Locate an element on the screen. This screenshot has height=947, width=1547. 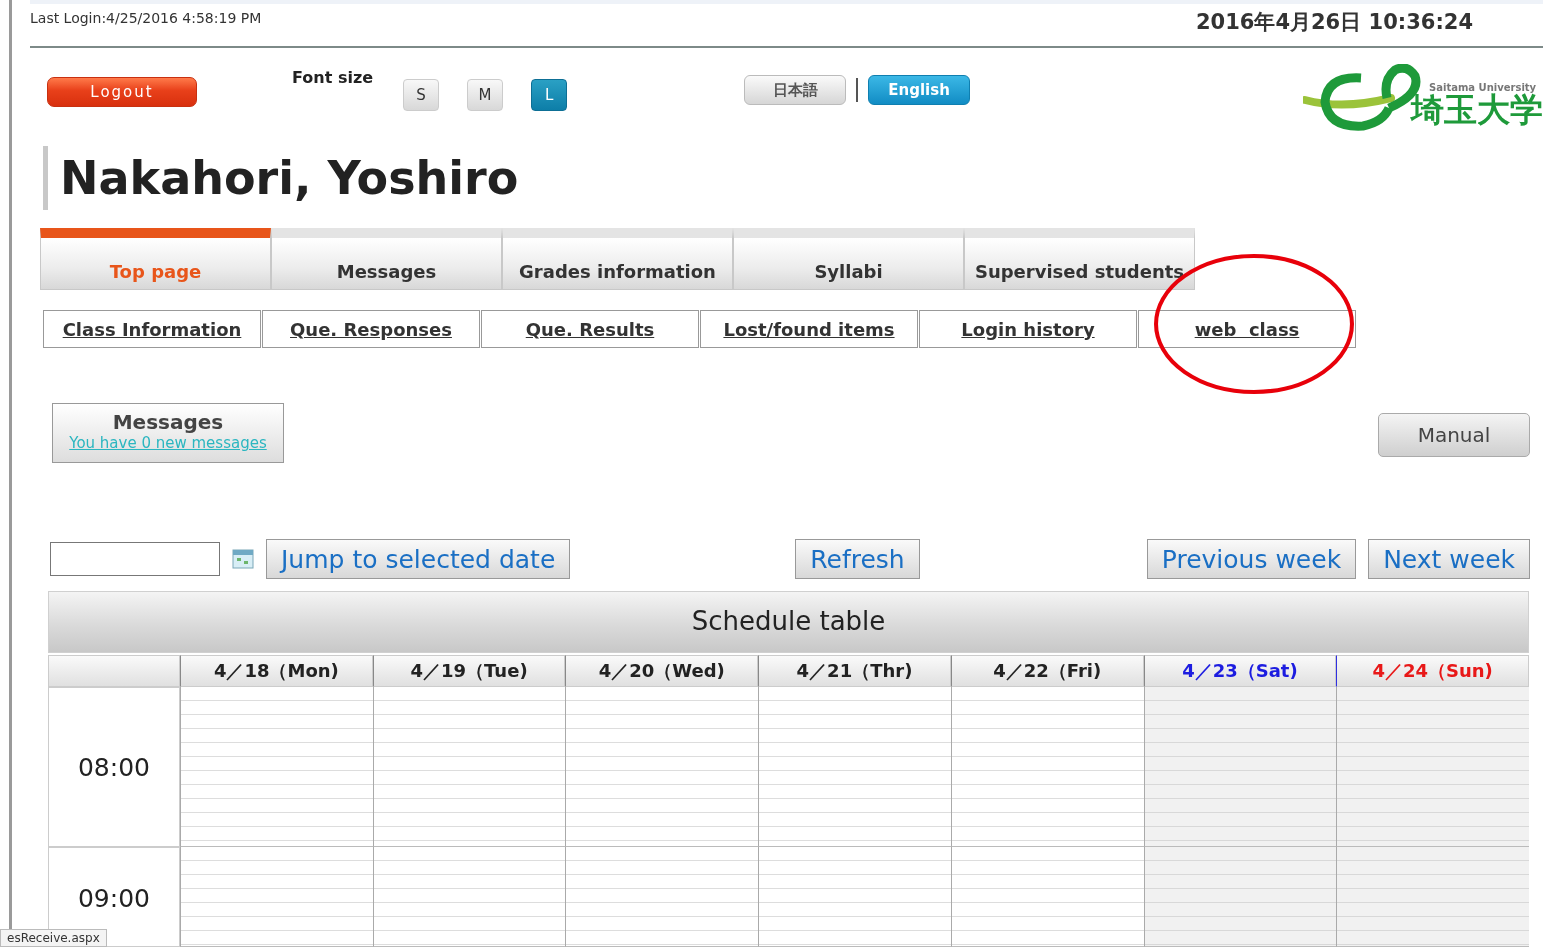
logout-button: Logout is located at coordinates (122, 92).